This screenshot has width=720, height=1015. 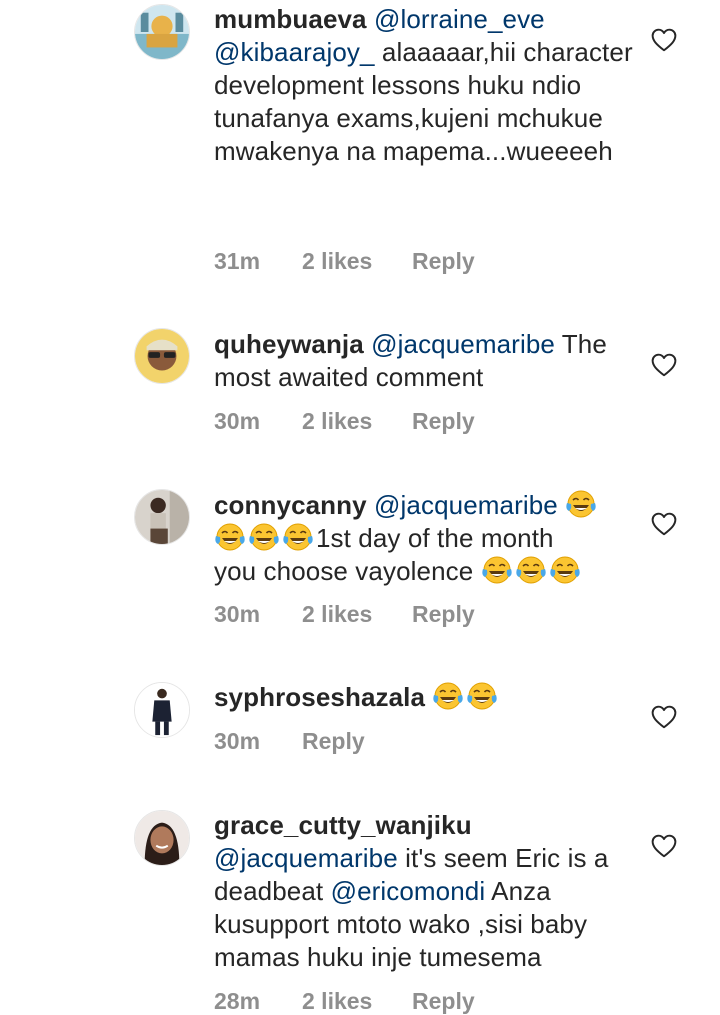 I want to click on comment-meta: 28m 2 likes Reply, so click(x=344, y=1001).